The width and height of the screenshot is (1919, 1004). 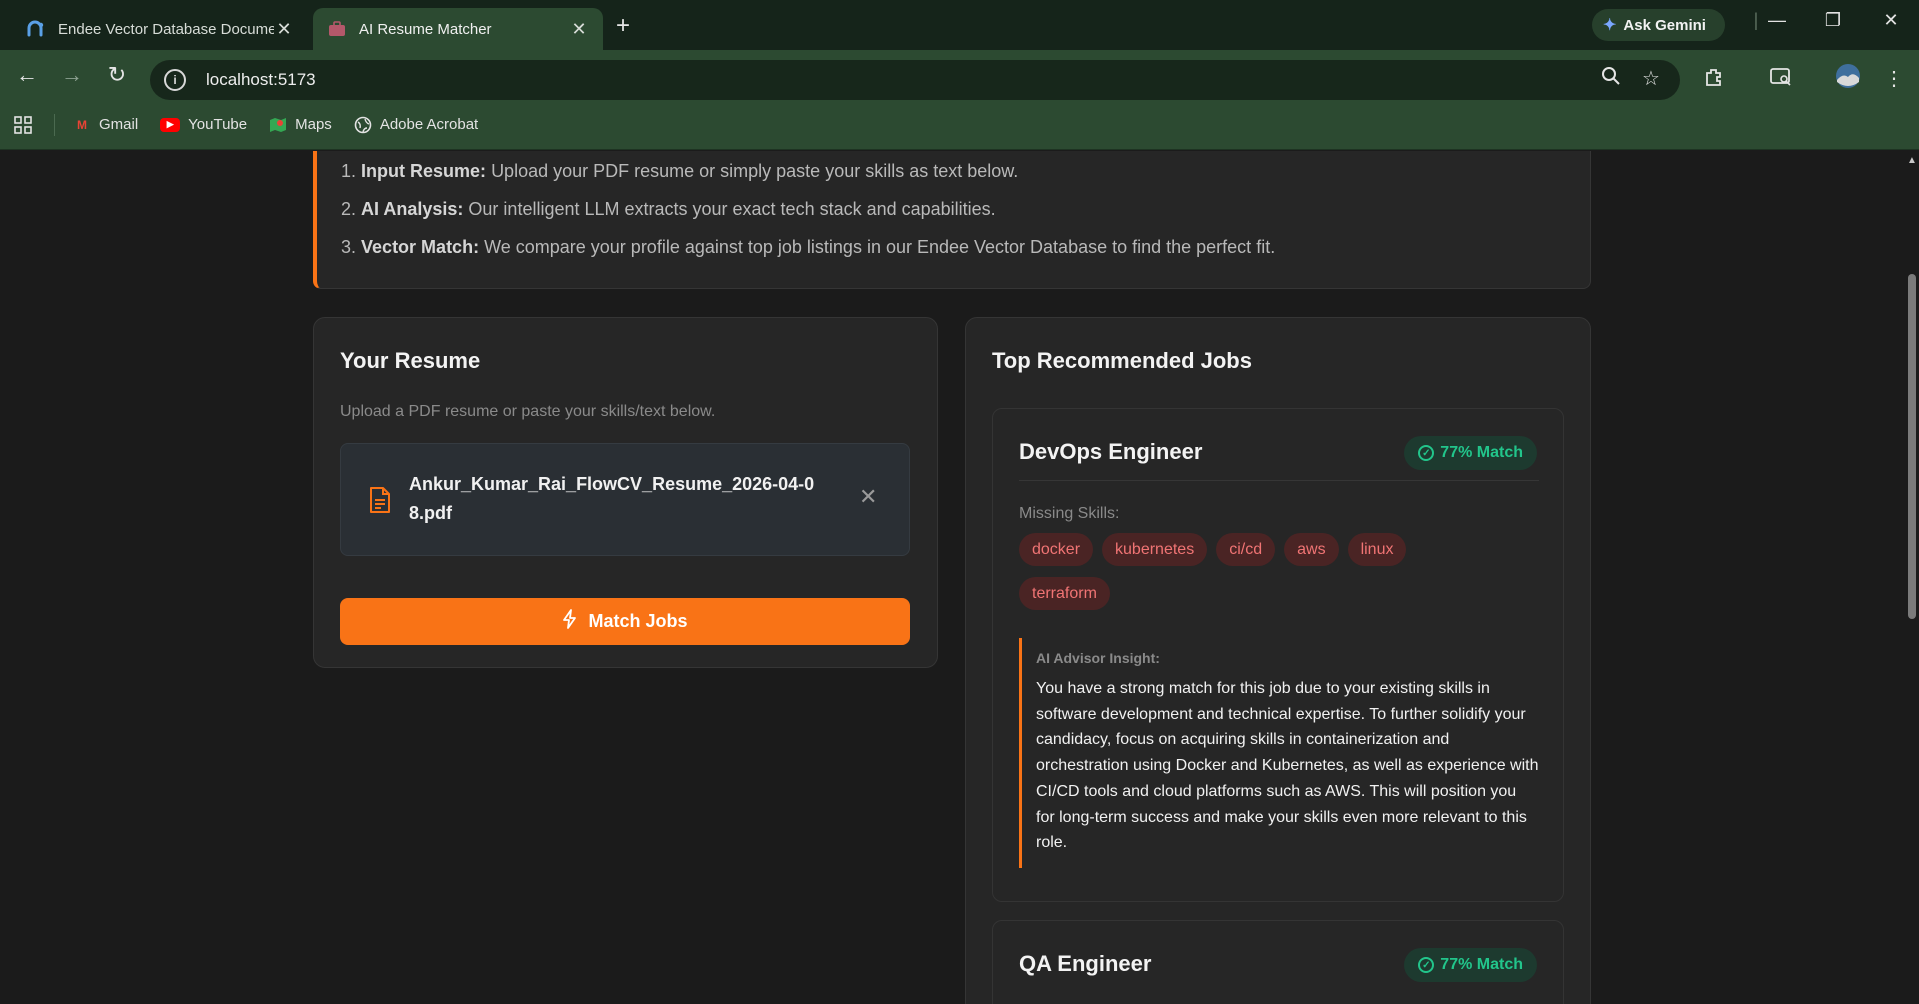 I want to click on bookmark-adobe-acrobat: Adobe Acrobat, so click(x=416, y=125).